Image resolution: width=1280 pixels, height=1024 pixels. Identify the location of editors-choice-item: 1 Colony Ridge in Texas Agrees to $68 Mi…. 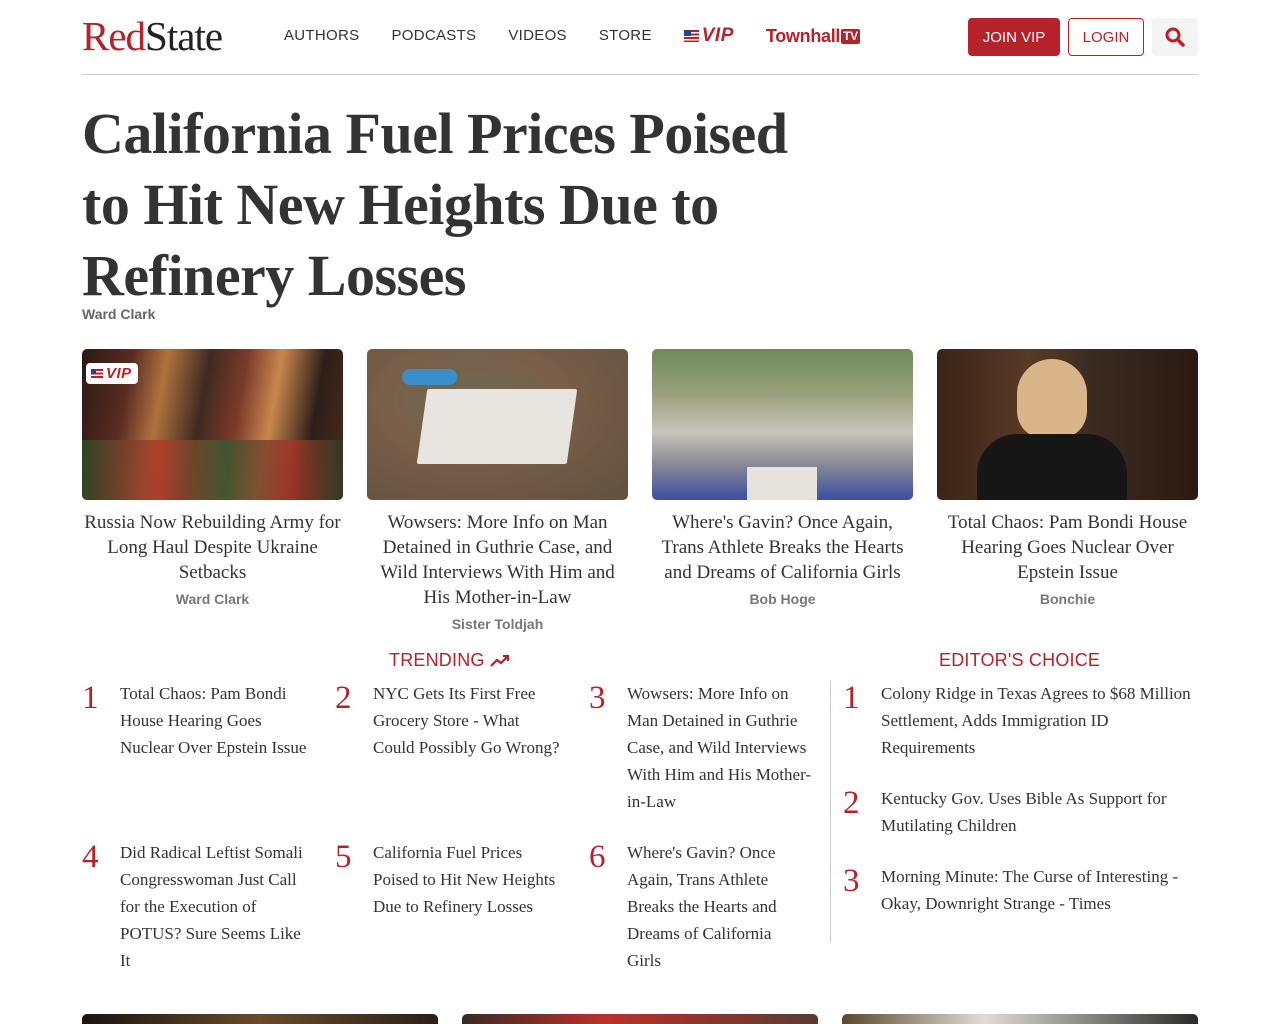
(1020, 725).